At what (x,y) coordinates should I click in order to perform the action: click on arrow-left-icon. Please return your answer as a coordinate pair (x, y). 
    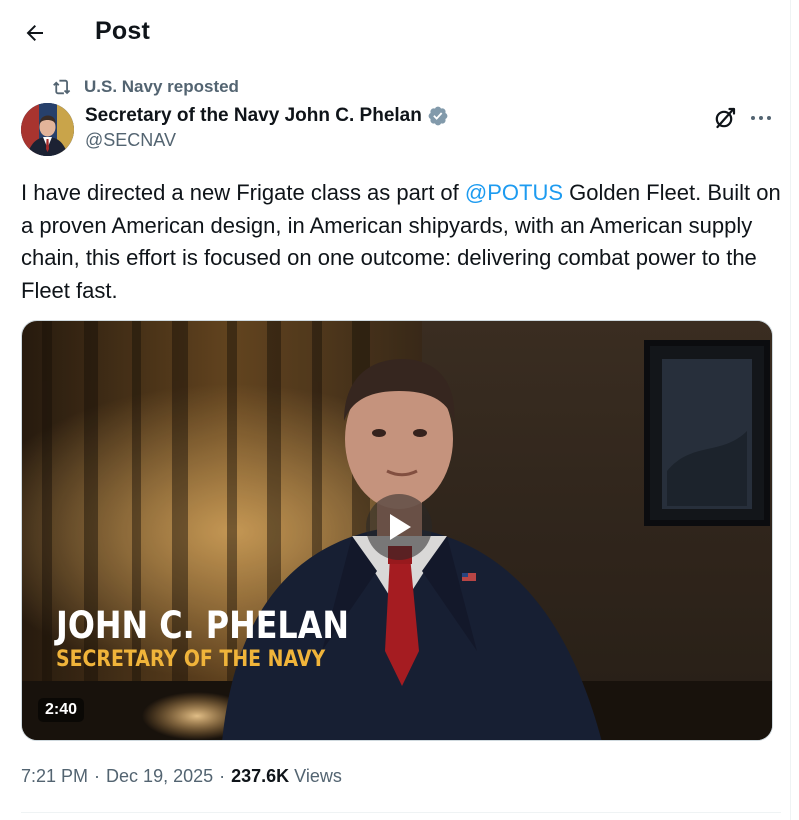
    Looking at the image, I should click on (34, 33).